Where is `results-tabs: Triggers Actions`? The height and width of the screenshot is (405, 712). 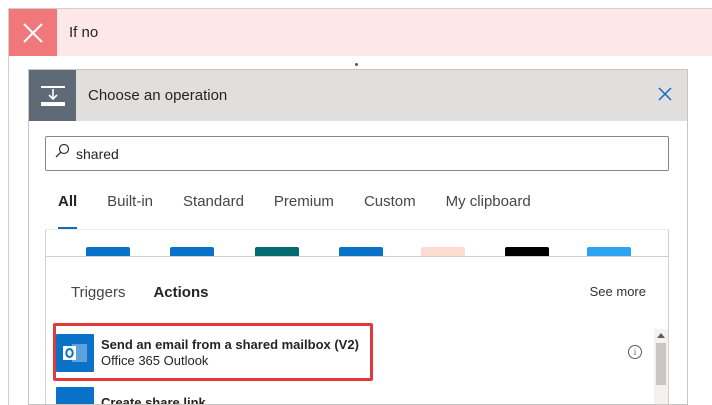
results-tabs: Triggers Actions is located at coordinates (153, 299).